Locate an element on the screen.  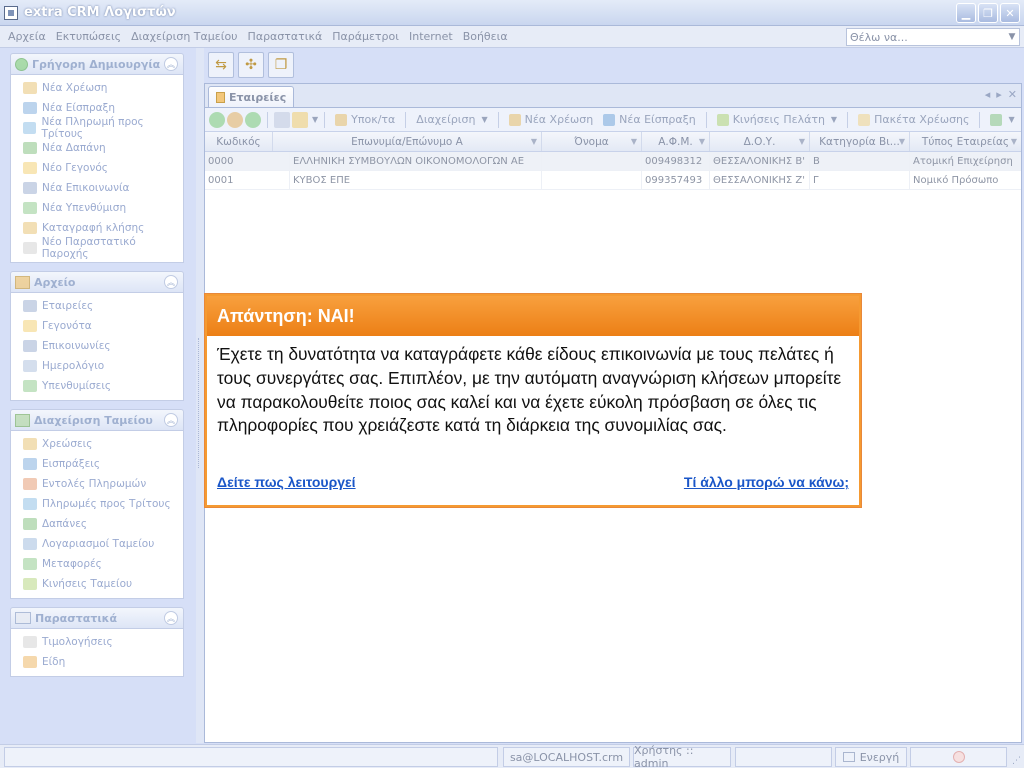
menu-cash-management: Διαχείριση Ταμείου is located at coordinates (185, 36).